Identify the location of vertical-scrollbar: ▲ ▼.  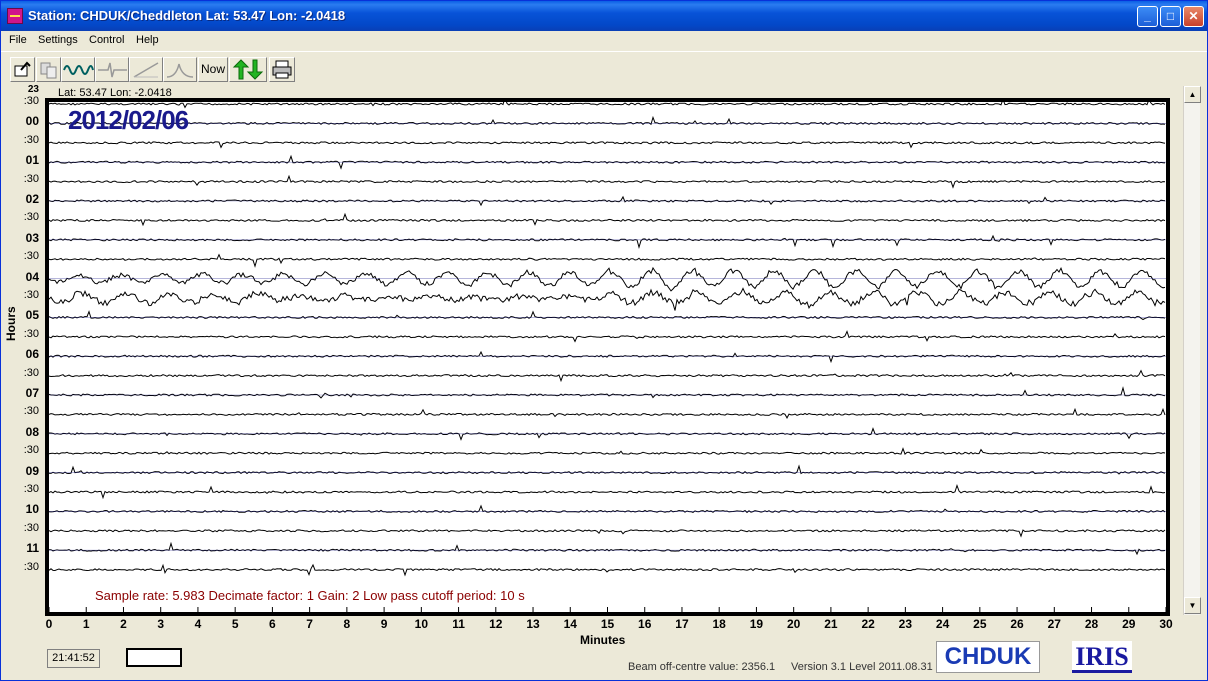
(1192, 350).